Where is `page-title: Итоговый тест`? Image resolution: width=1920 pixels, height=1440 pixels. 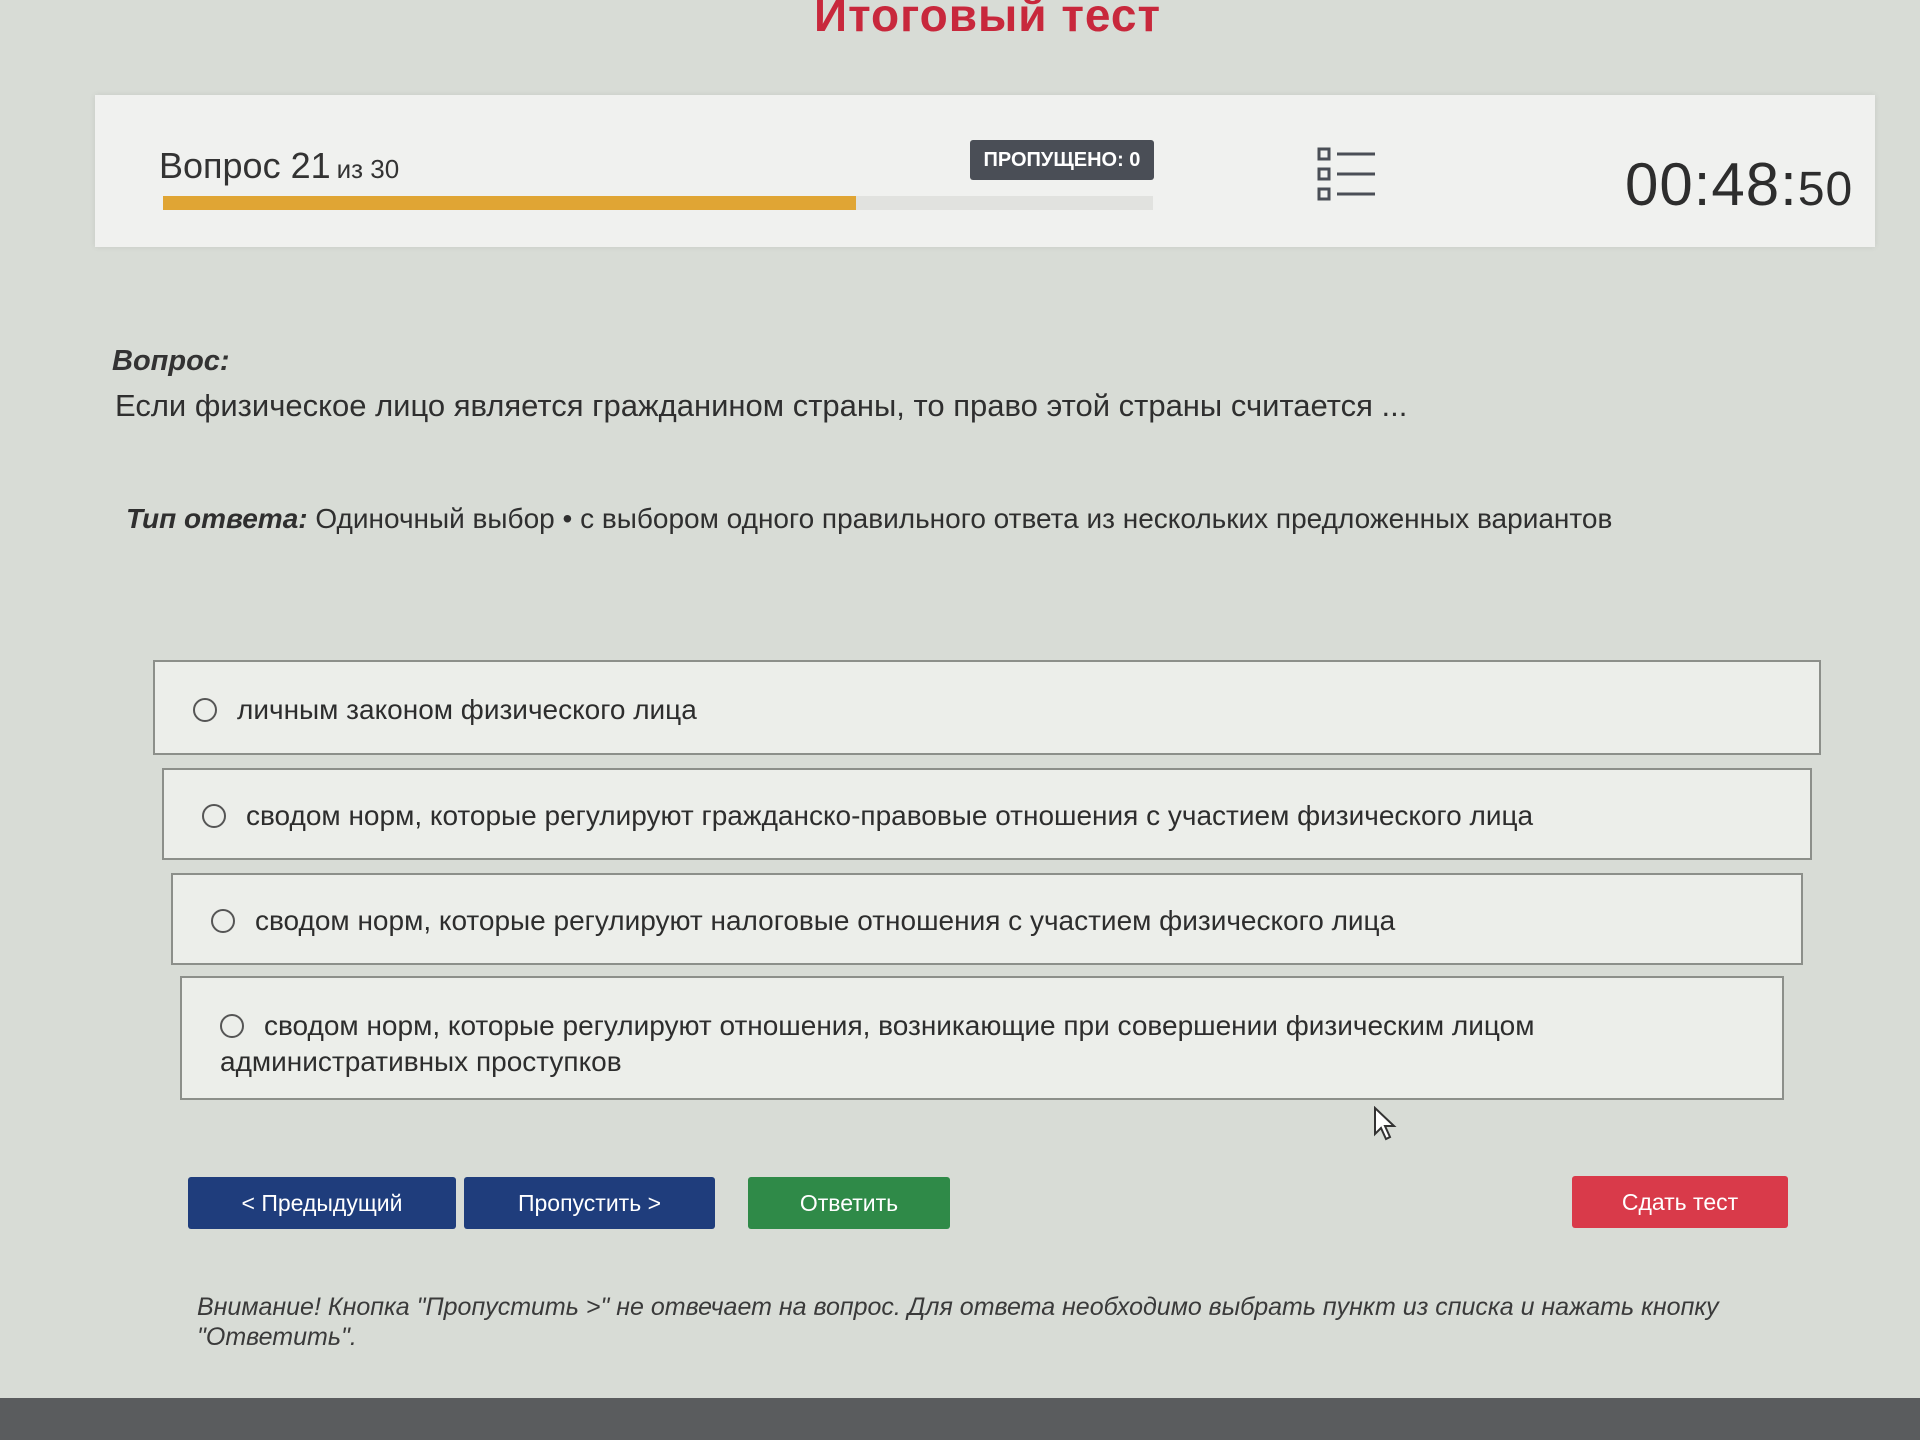 page-title: Итоговый тест is located at coordinates (987, 20).